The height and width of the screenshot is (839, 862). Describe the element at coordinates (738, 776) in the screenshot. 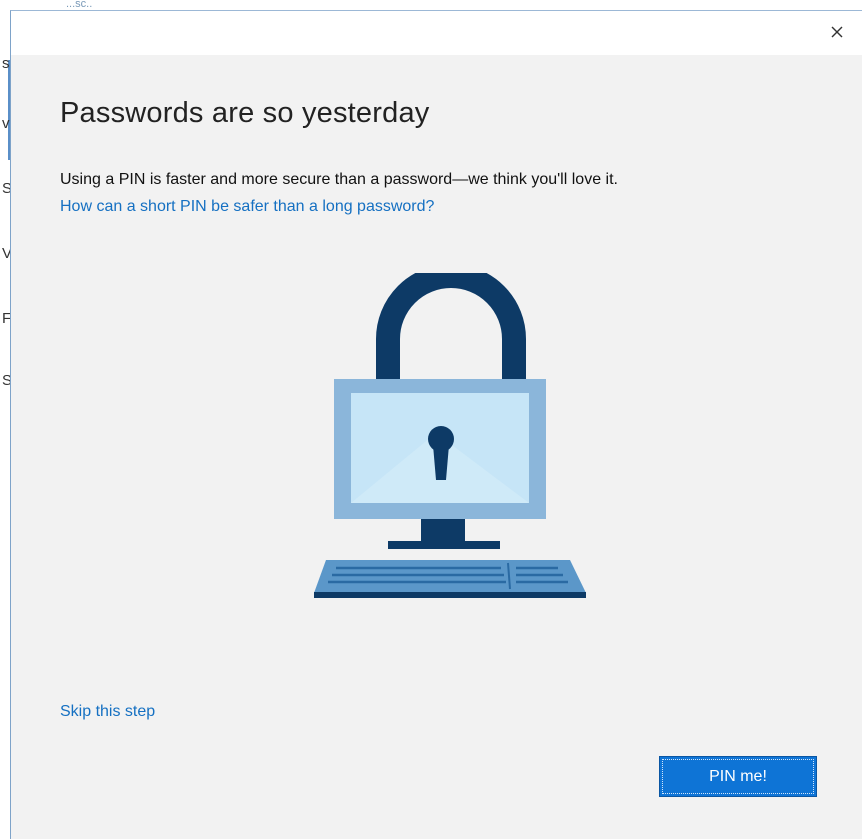

I see `pin-me-button: PIN me!` at that location.